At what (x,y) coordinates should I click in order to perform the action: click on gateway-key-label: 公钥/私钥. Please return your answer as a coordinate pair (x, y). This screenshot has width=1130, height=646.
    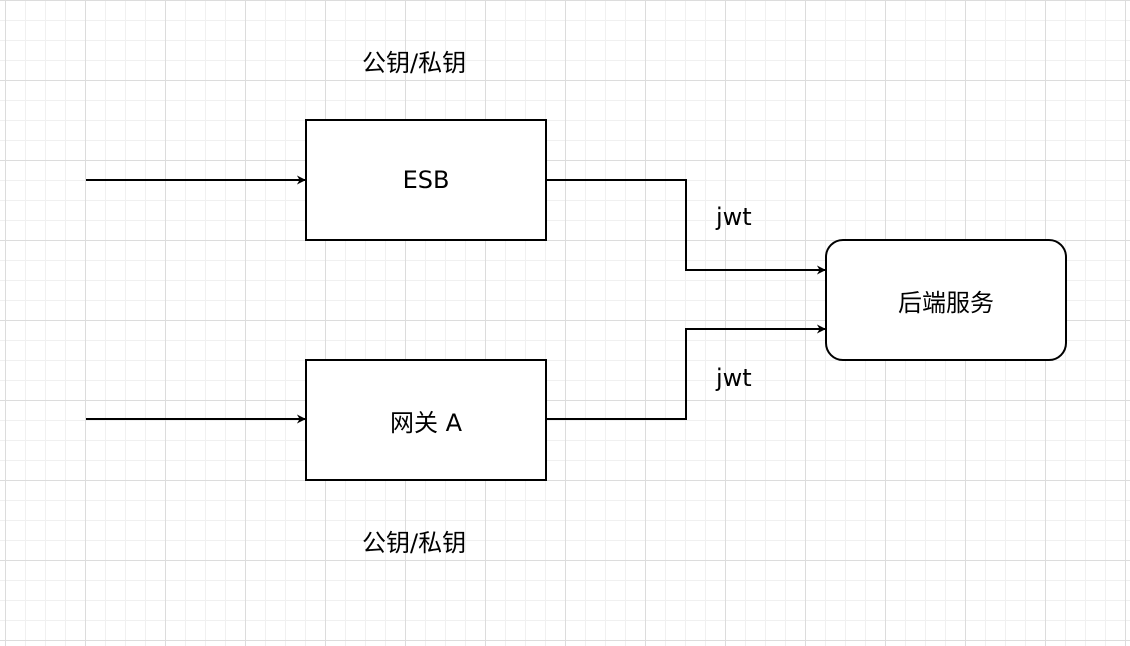
    Looking at the image, I should click on (414, 543).